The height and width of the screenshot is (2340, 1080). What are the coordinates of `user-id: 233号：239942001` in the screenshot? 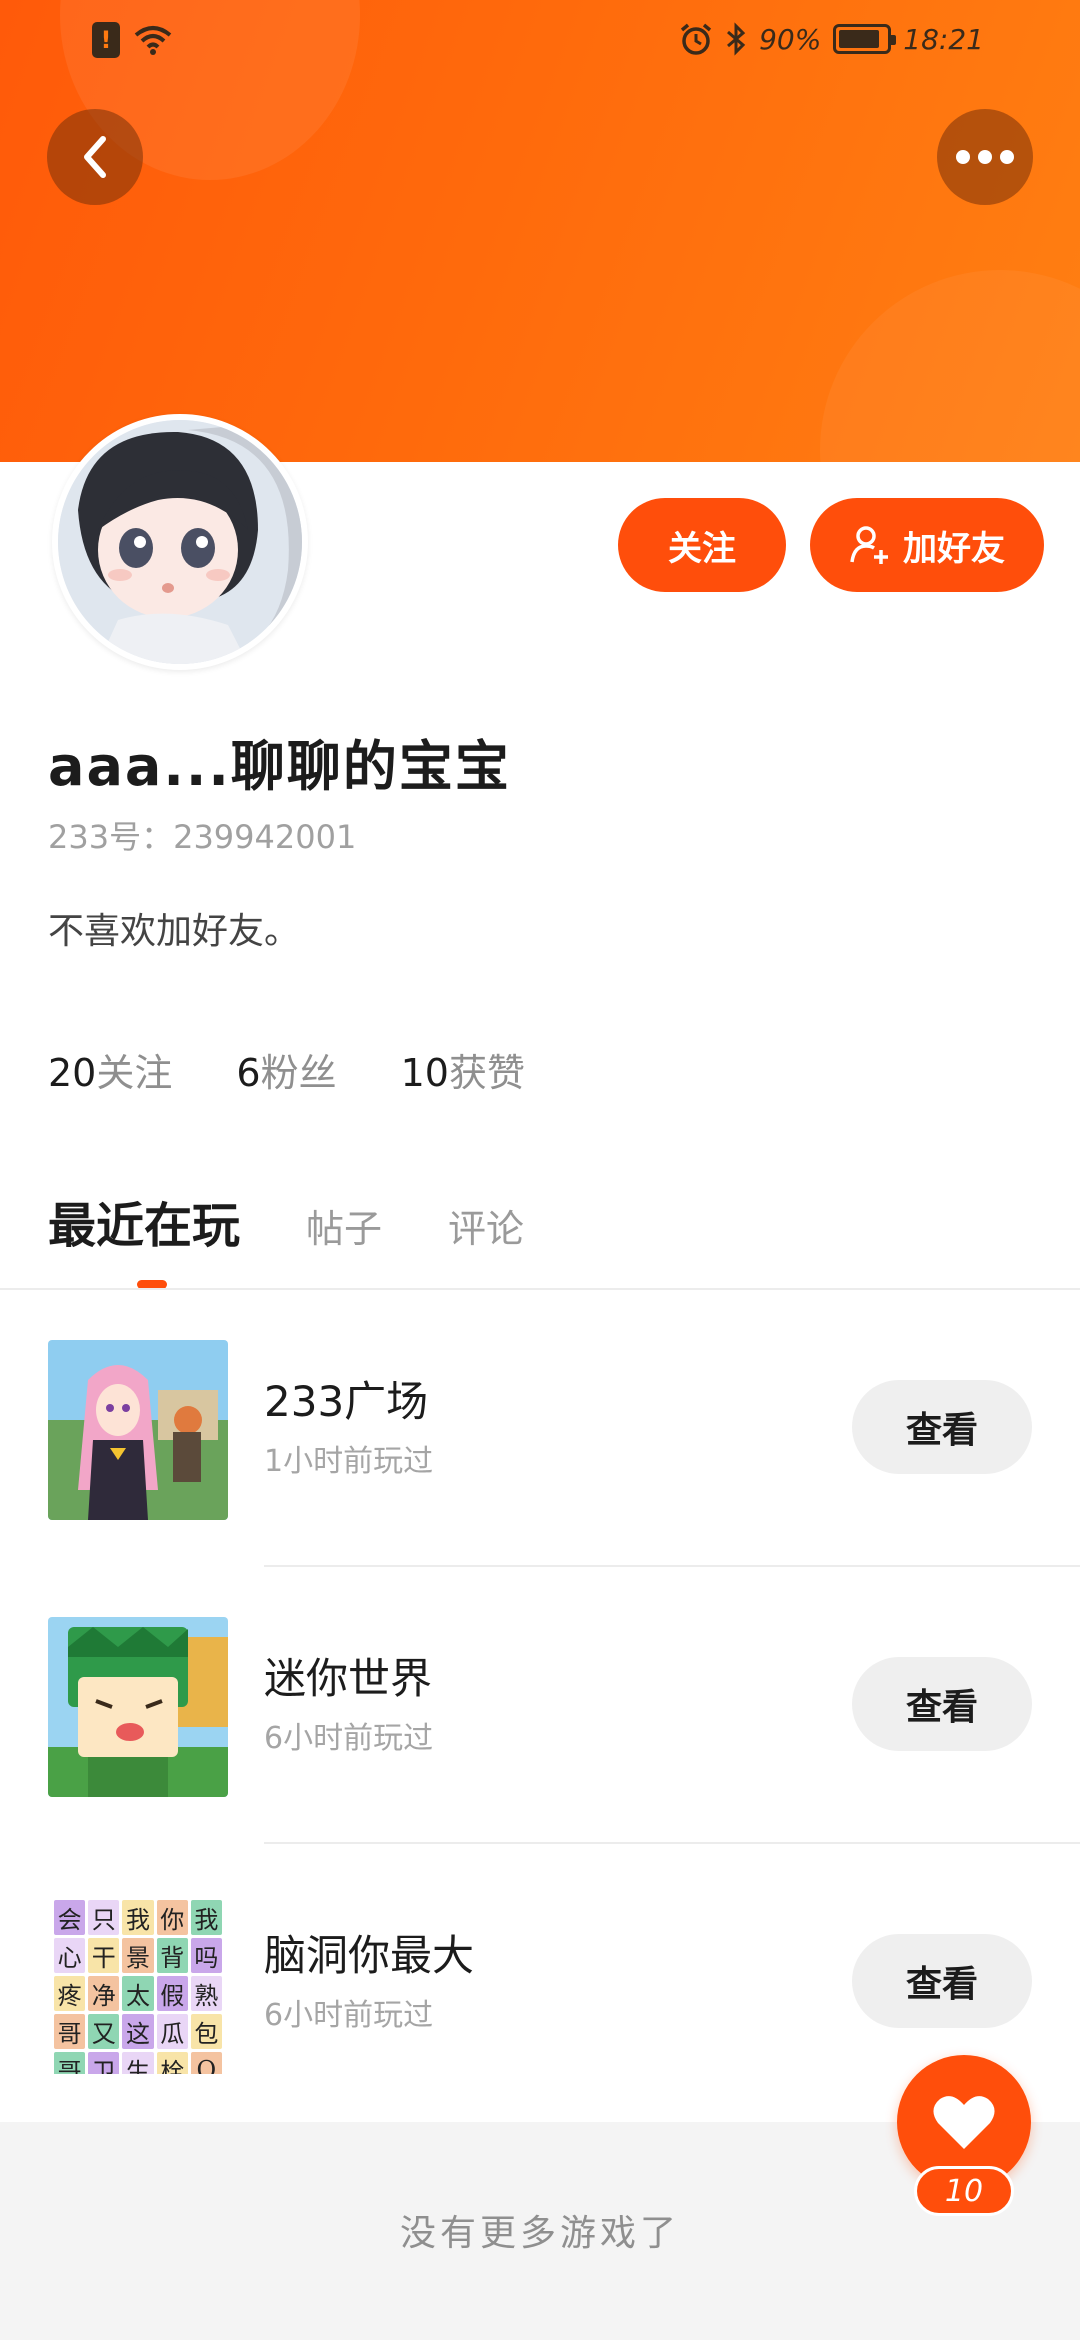 It's located at (202, 837).